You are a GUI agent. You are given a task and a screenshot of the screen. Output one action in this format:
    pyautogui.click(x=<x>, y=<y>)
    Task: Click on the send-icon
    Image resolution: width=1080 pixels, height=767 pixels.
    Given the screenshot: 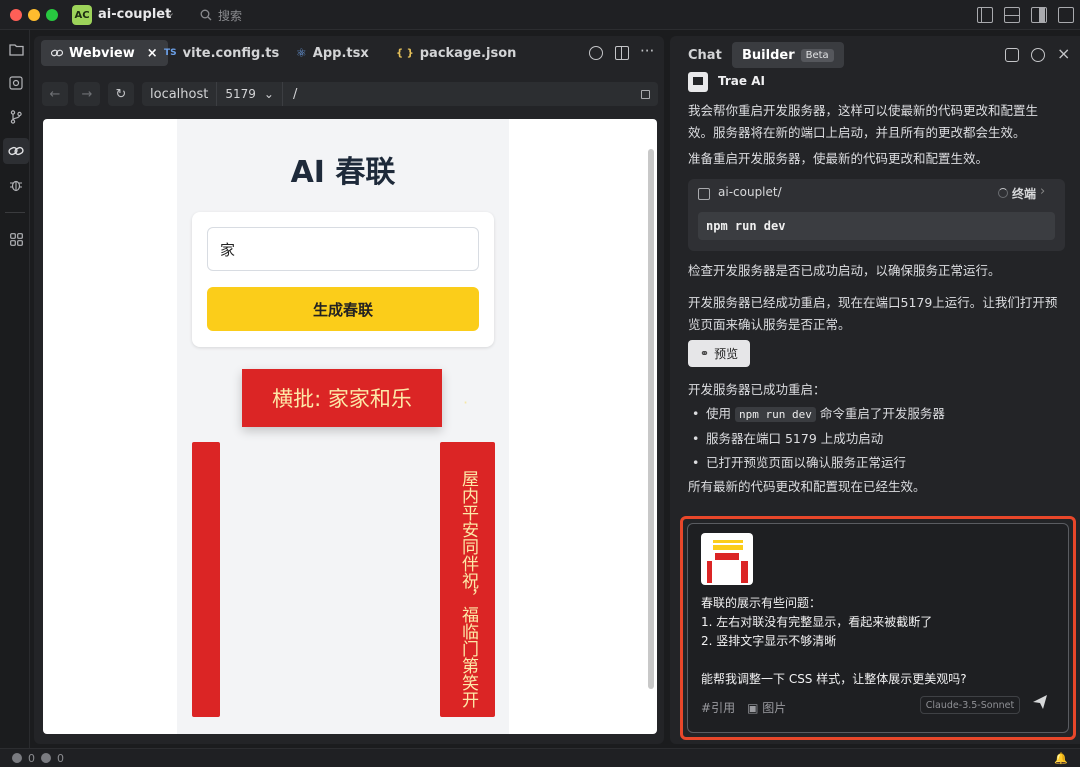 What is the action you would take?
    pyautogui.click(x=1040, y=702)
    